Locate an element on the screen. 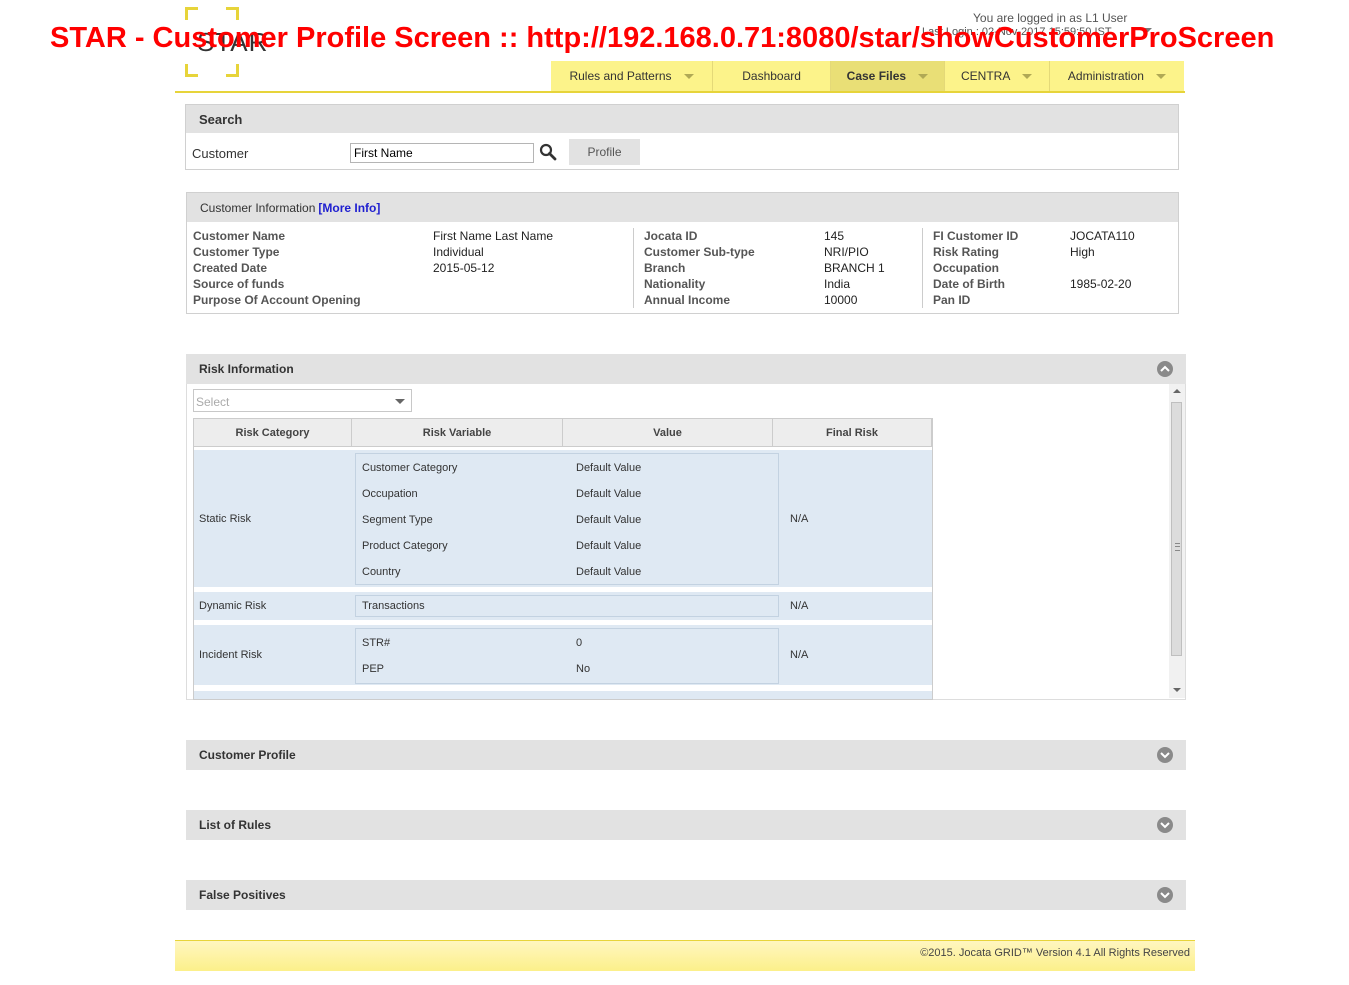  col-value: Value is located at coordinates (668, 432).